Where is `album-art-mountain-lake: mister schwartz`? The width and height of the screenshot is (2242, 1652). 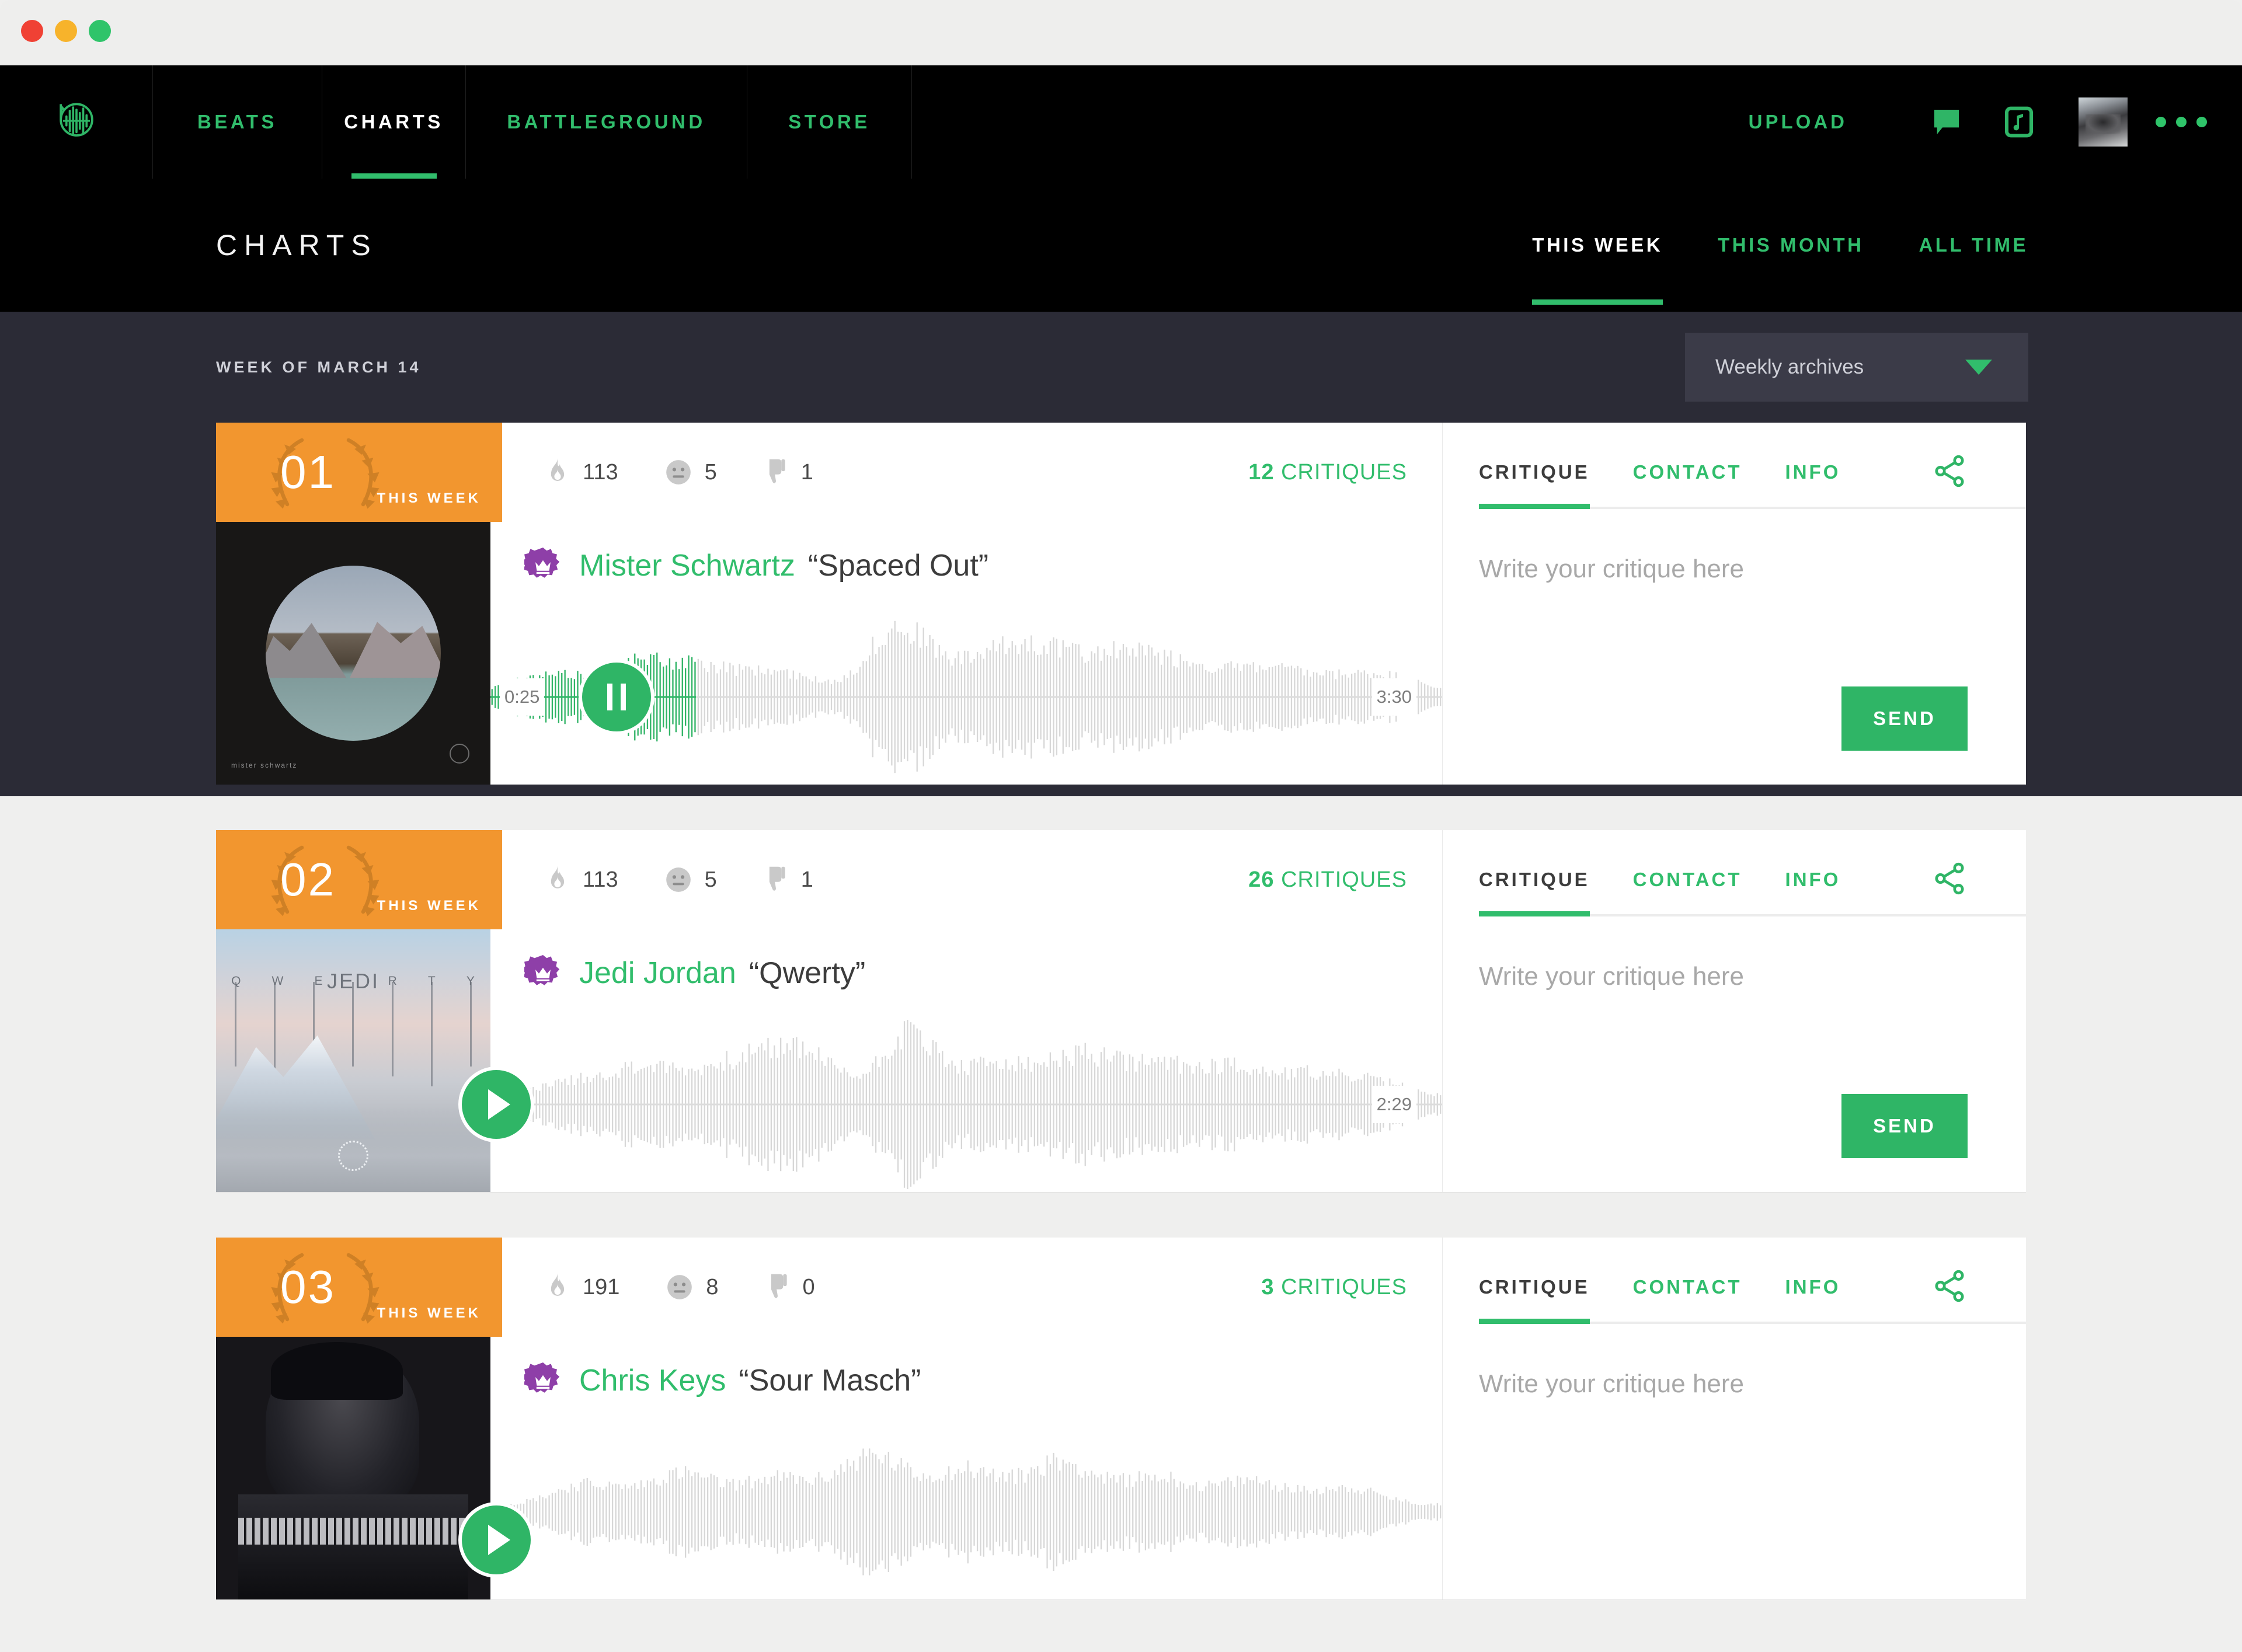 album-art-mountain-lake: mister schwartz is located at coordinates (353, 653).